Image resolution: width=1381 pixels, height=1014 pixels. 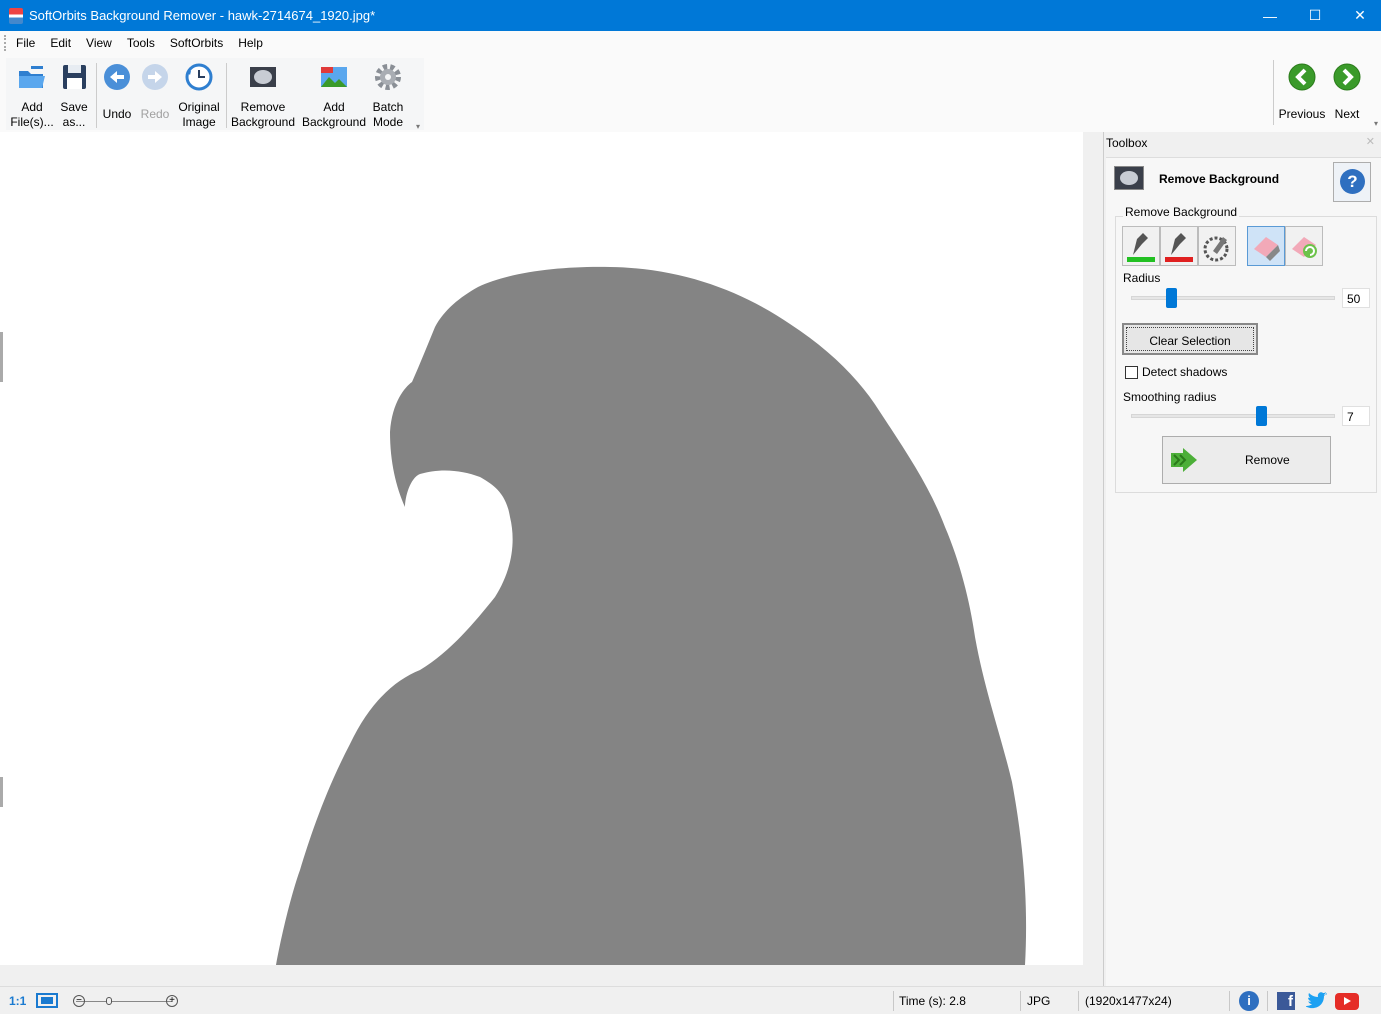 What do you see at coordinates (551, 975) in the screenshot?
I see `horizontal-scrollbar` at bounding box center [551, 975].